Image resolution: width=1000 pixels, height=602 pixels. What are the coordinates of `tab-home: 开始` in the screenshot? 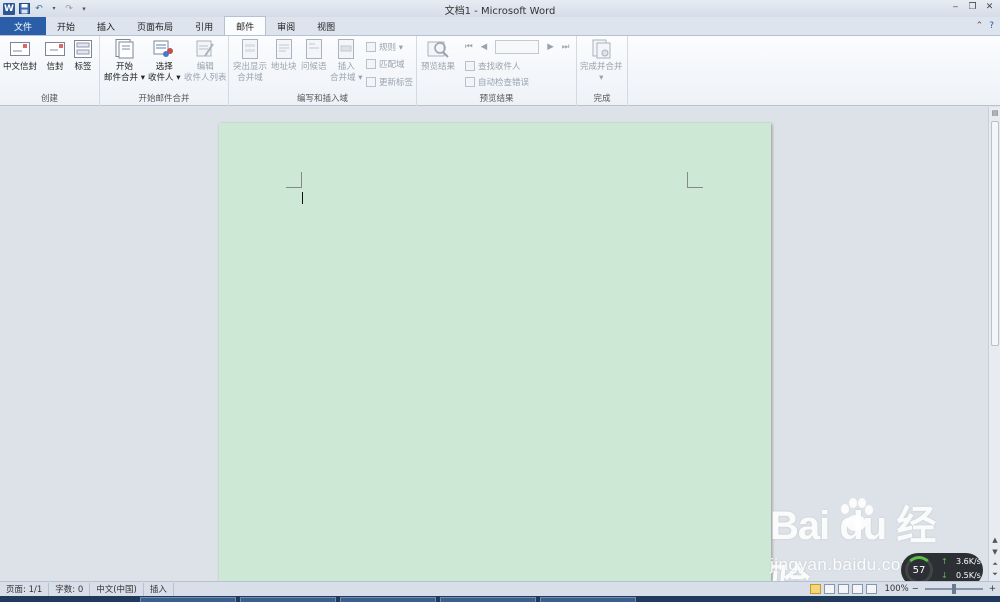 It's located at (66, 26).